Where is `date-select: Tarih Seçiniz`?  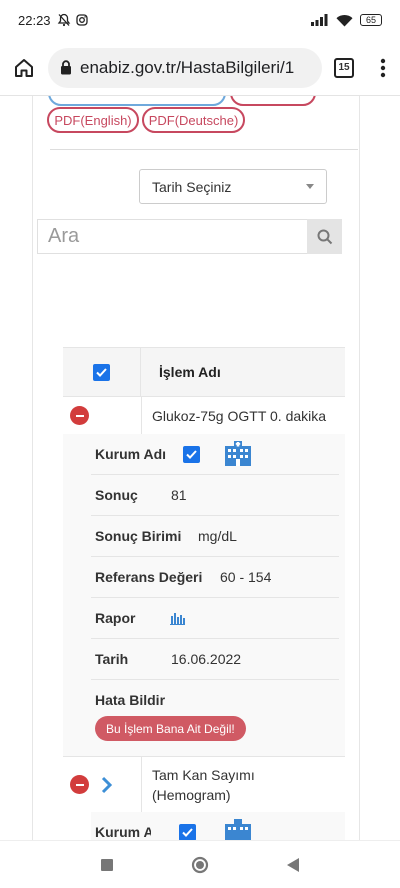 date-select: Tarih Seçiniz is located at coordinates (233, 186).